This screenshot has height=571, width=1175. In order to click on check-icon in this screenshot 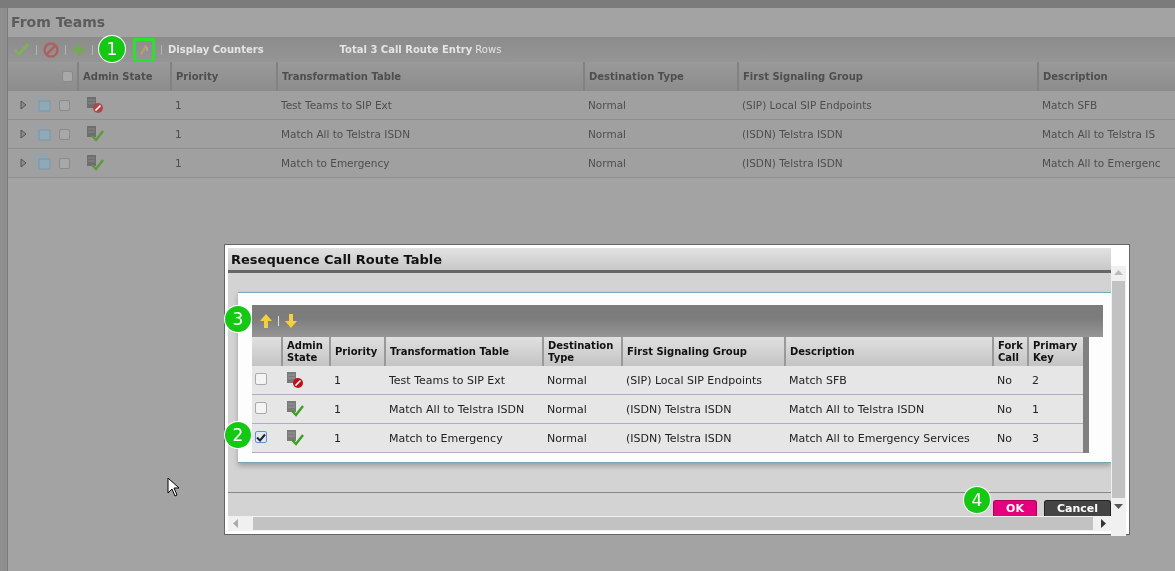, I will do `click(22, 49)`.